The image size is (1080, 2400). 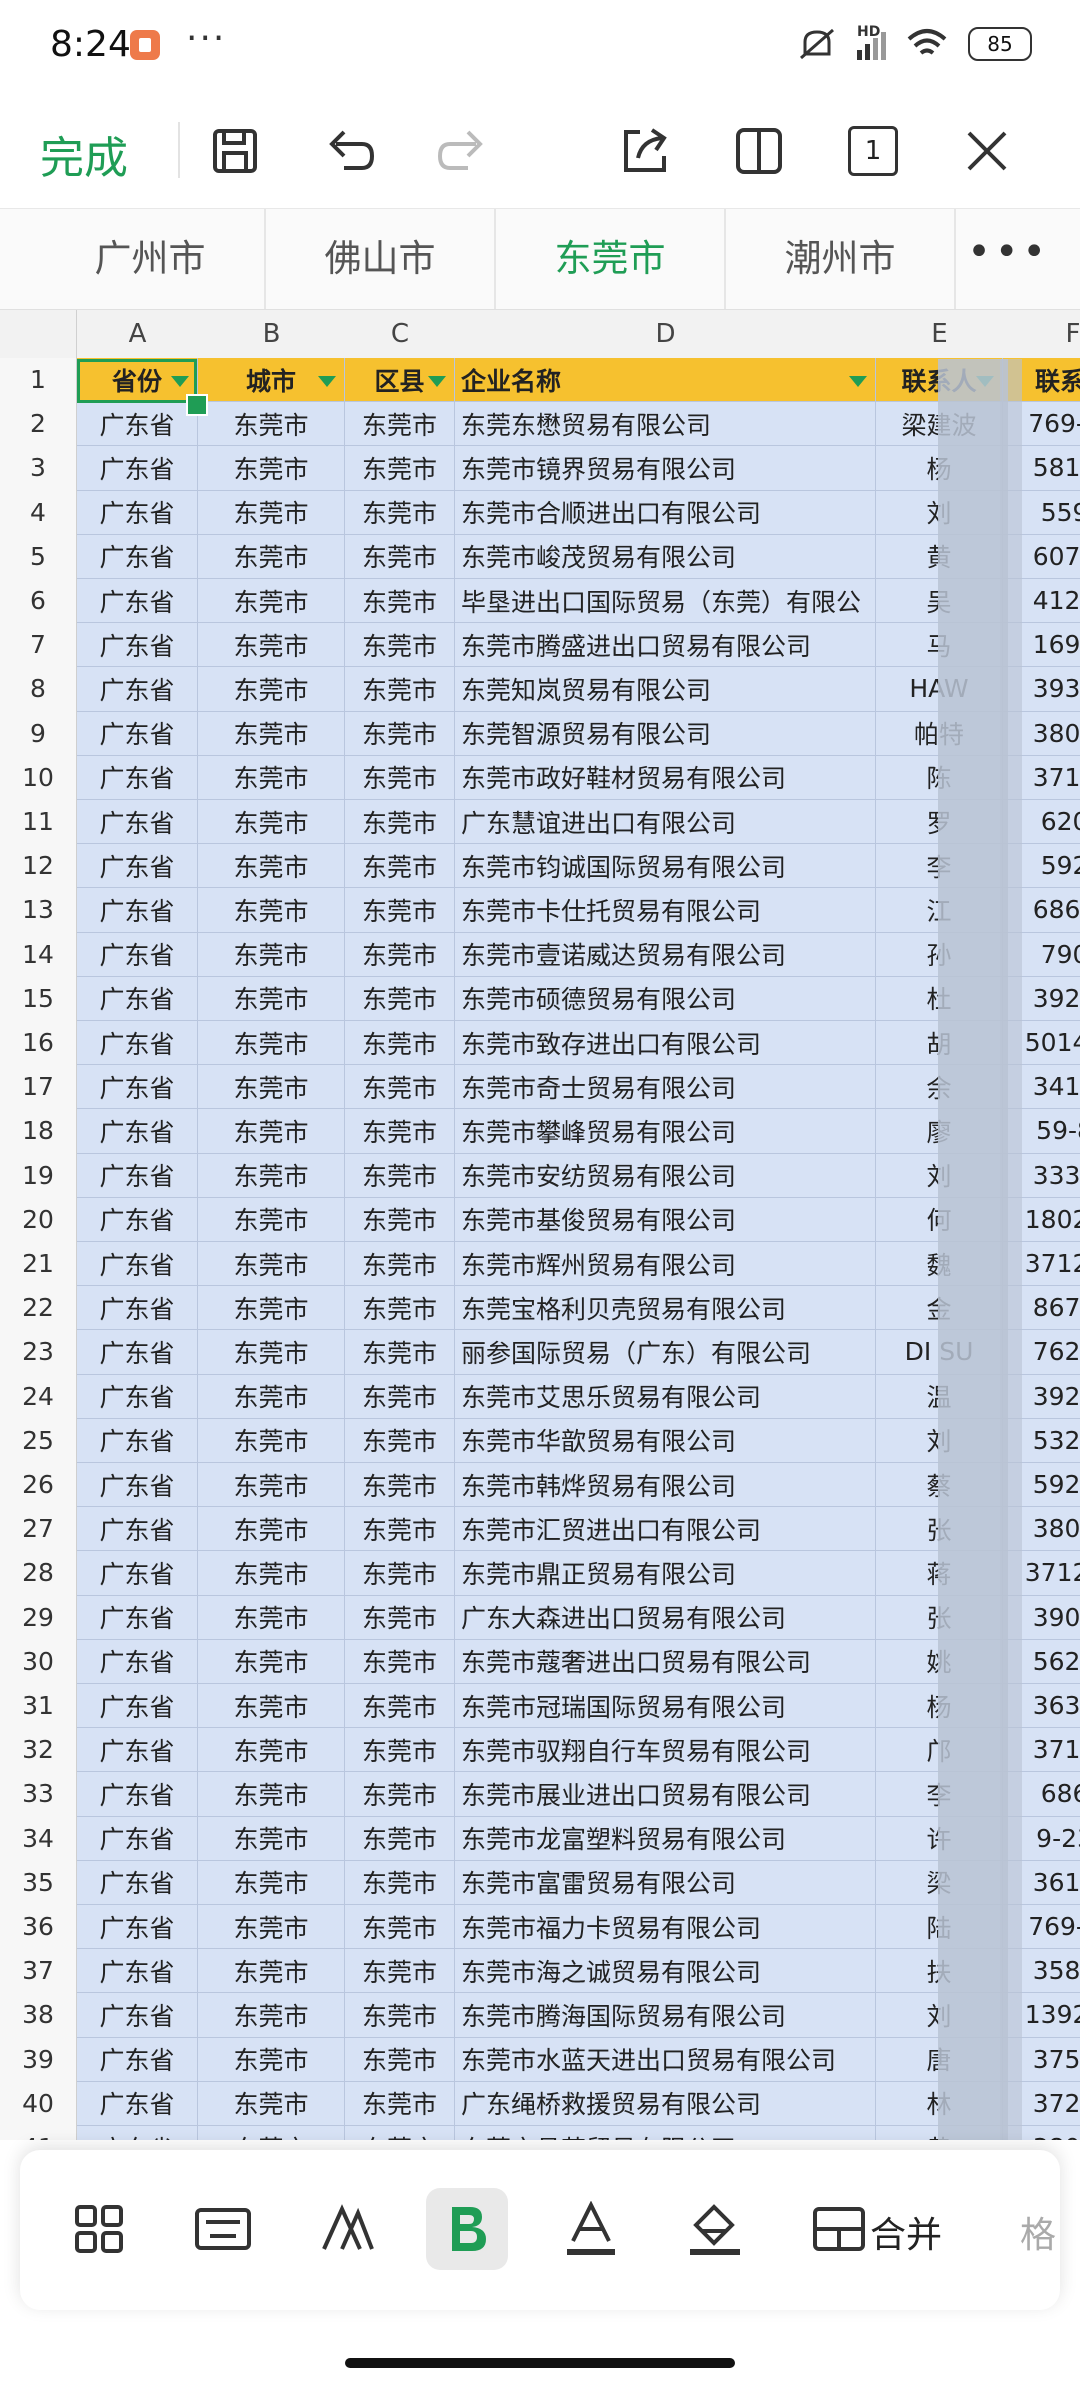 What do you see at coordinates (272, 334) in the screenshot?
I see `column-header-b: B` at bounding box center [272, 334].